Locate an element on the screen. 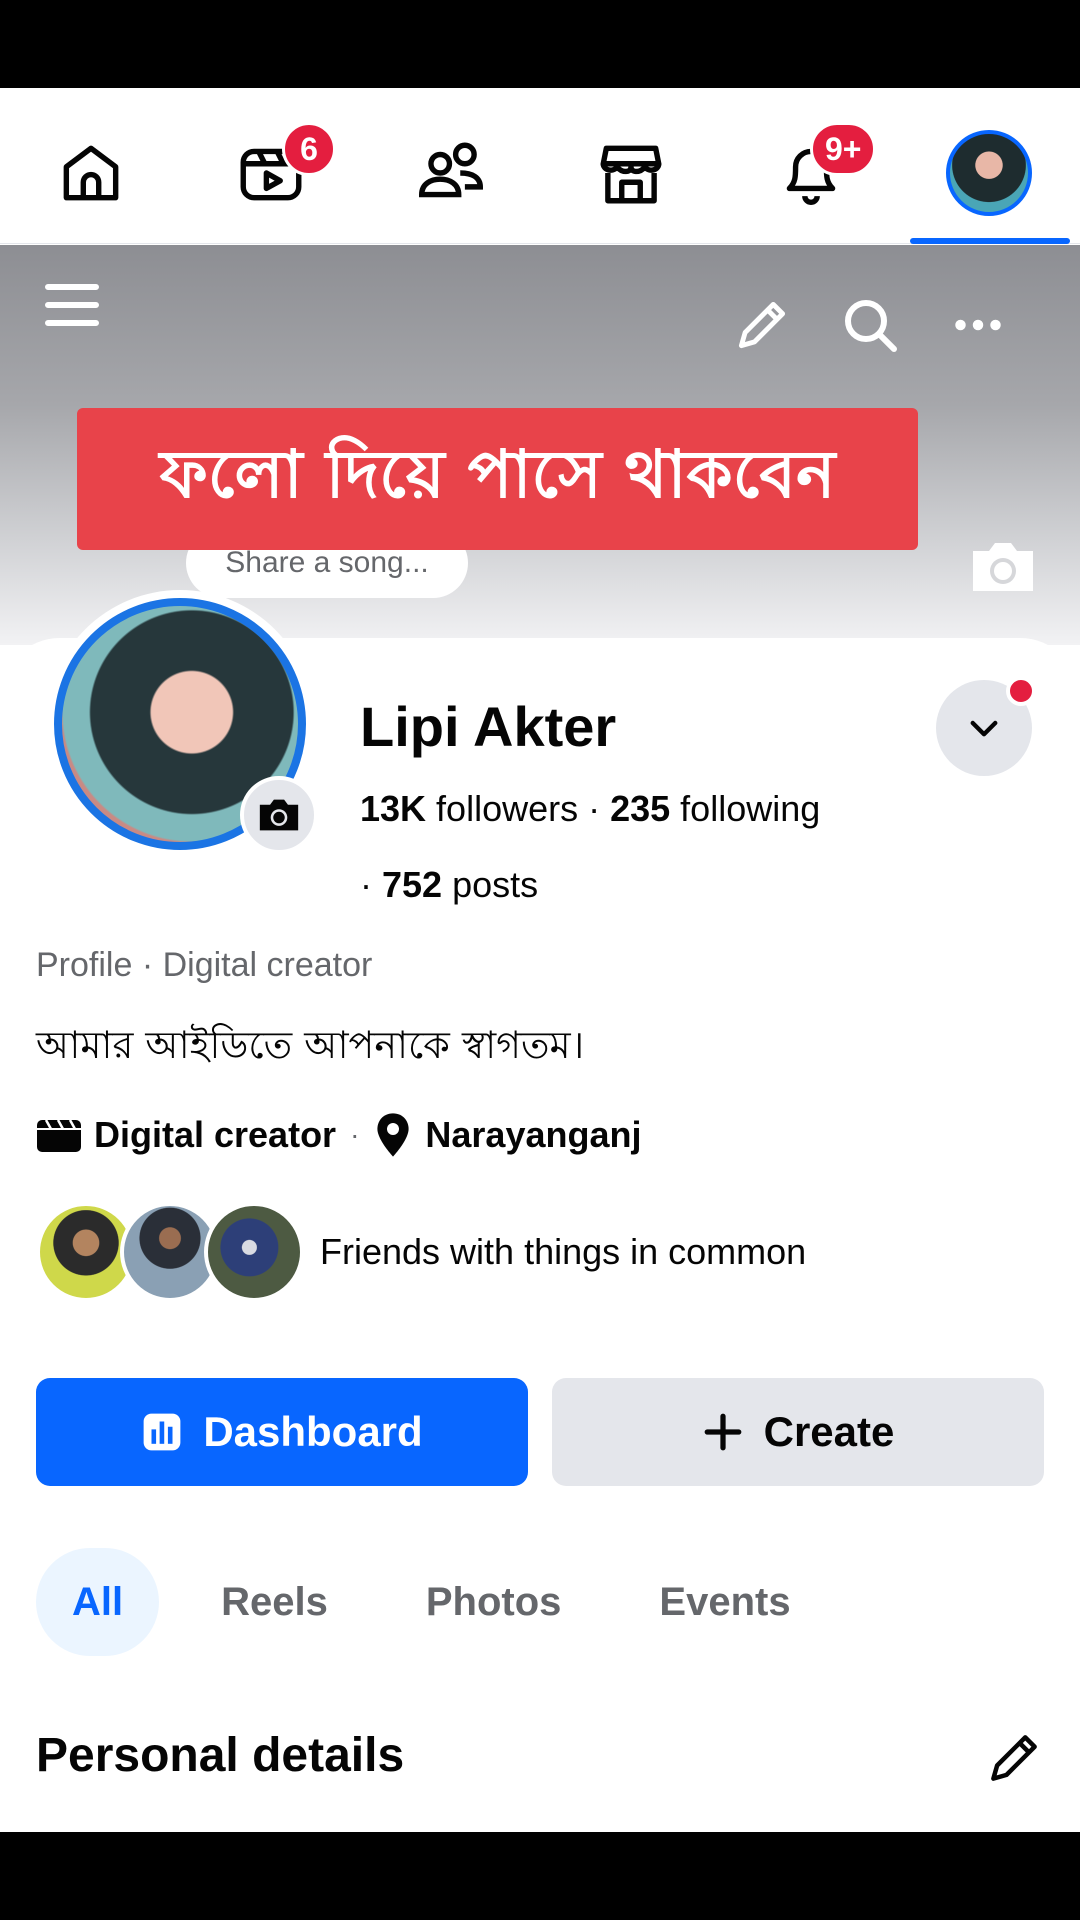 This screenshot has width=1080, height=1920. tab-all: All is located at coordinates (98, 1602).